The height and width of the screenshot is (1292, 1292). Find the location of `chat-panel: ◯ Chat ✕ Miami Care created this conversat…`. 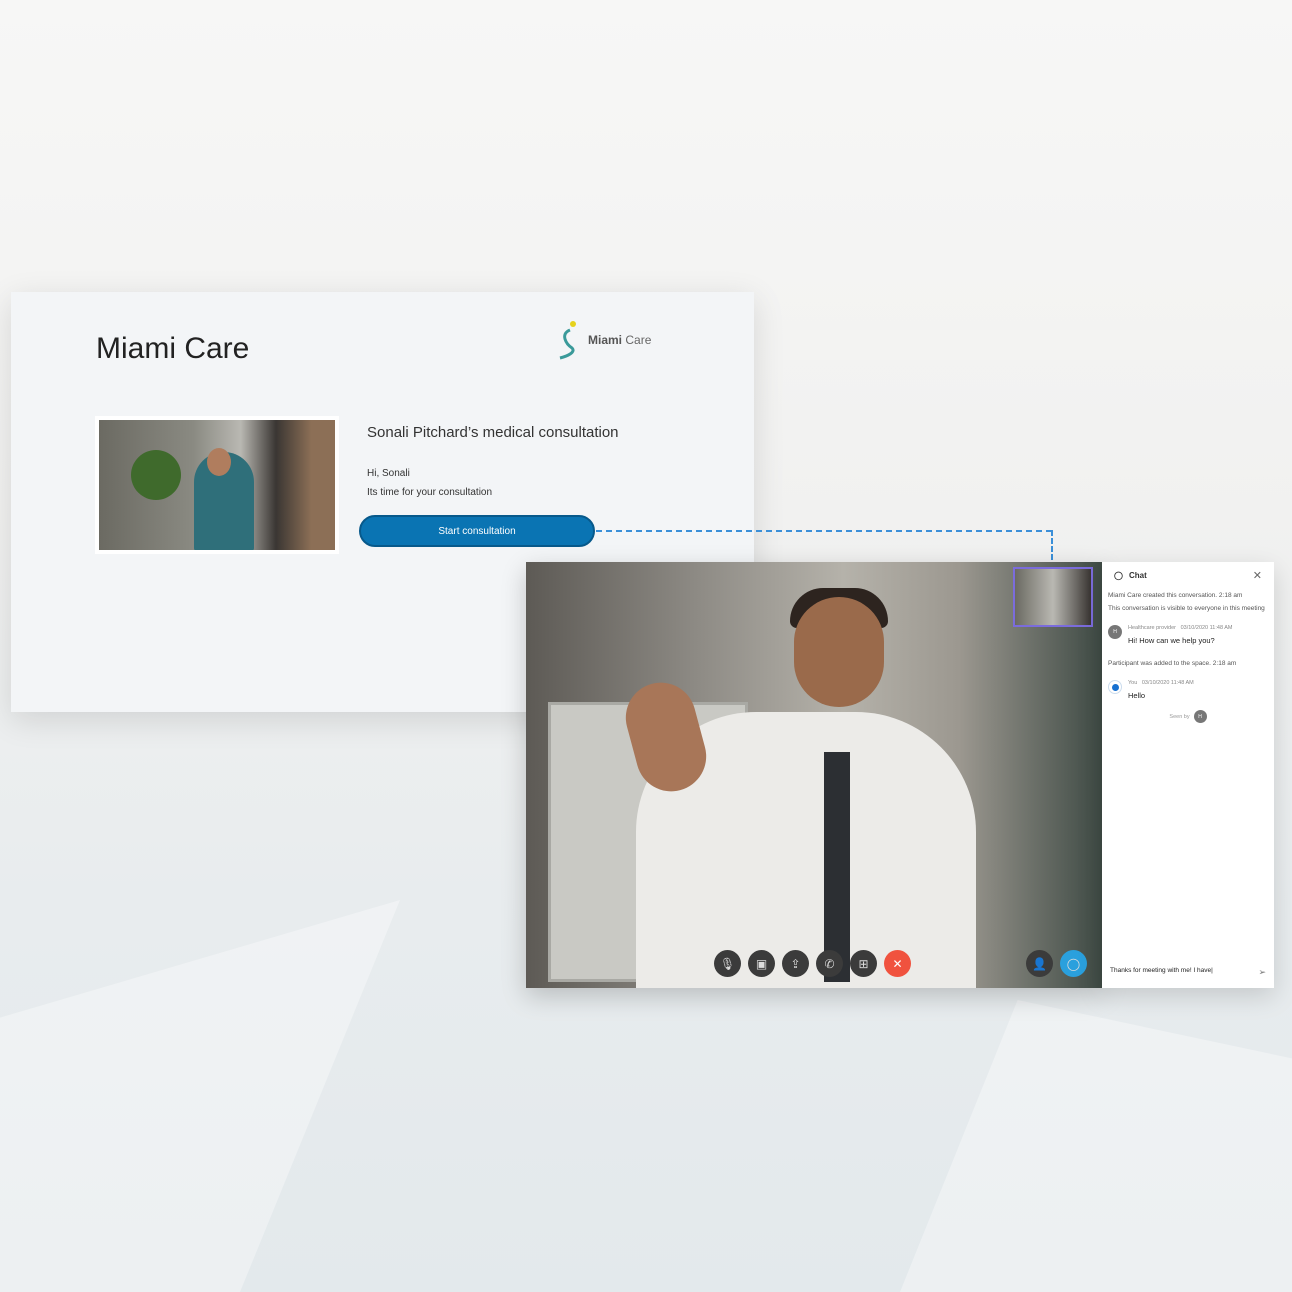

chat-panel: ◯ Chat ✕ Miami Care created this conversat… is located at coordinates (1188, 775).